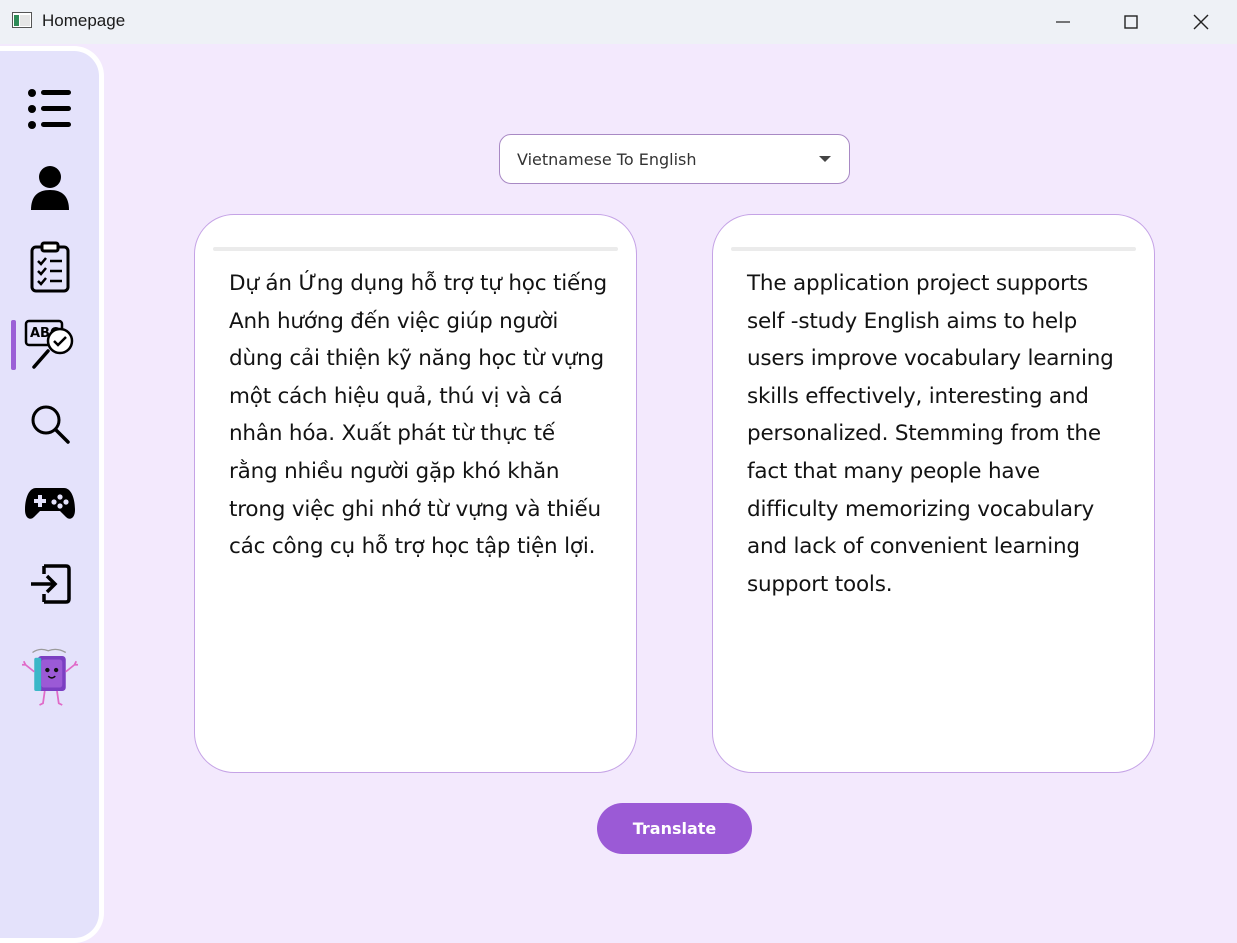  I want to click on sidebar-item-menu, so click(50, 109).